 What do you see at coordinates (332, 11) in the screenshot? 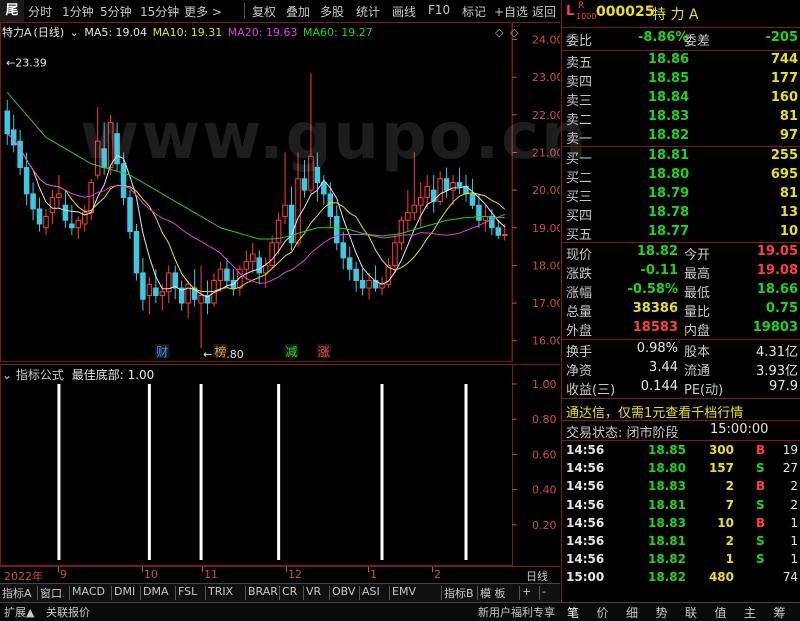
I see `toolbar-7: 多股` at bounding box center [332, 11].